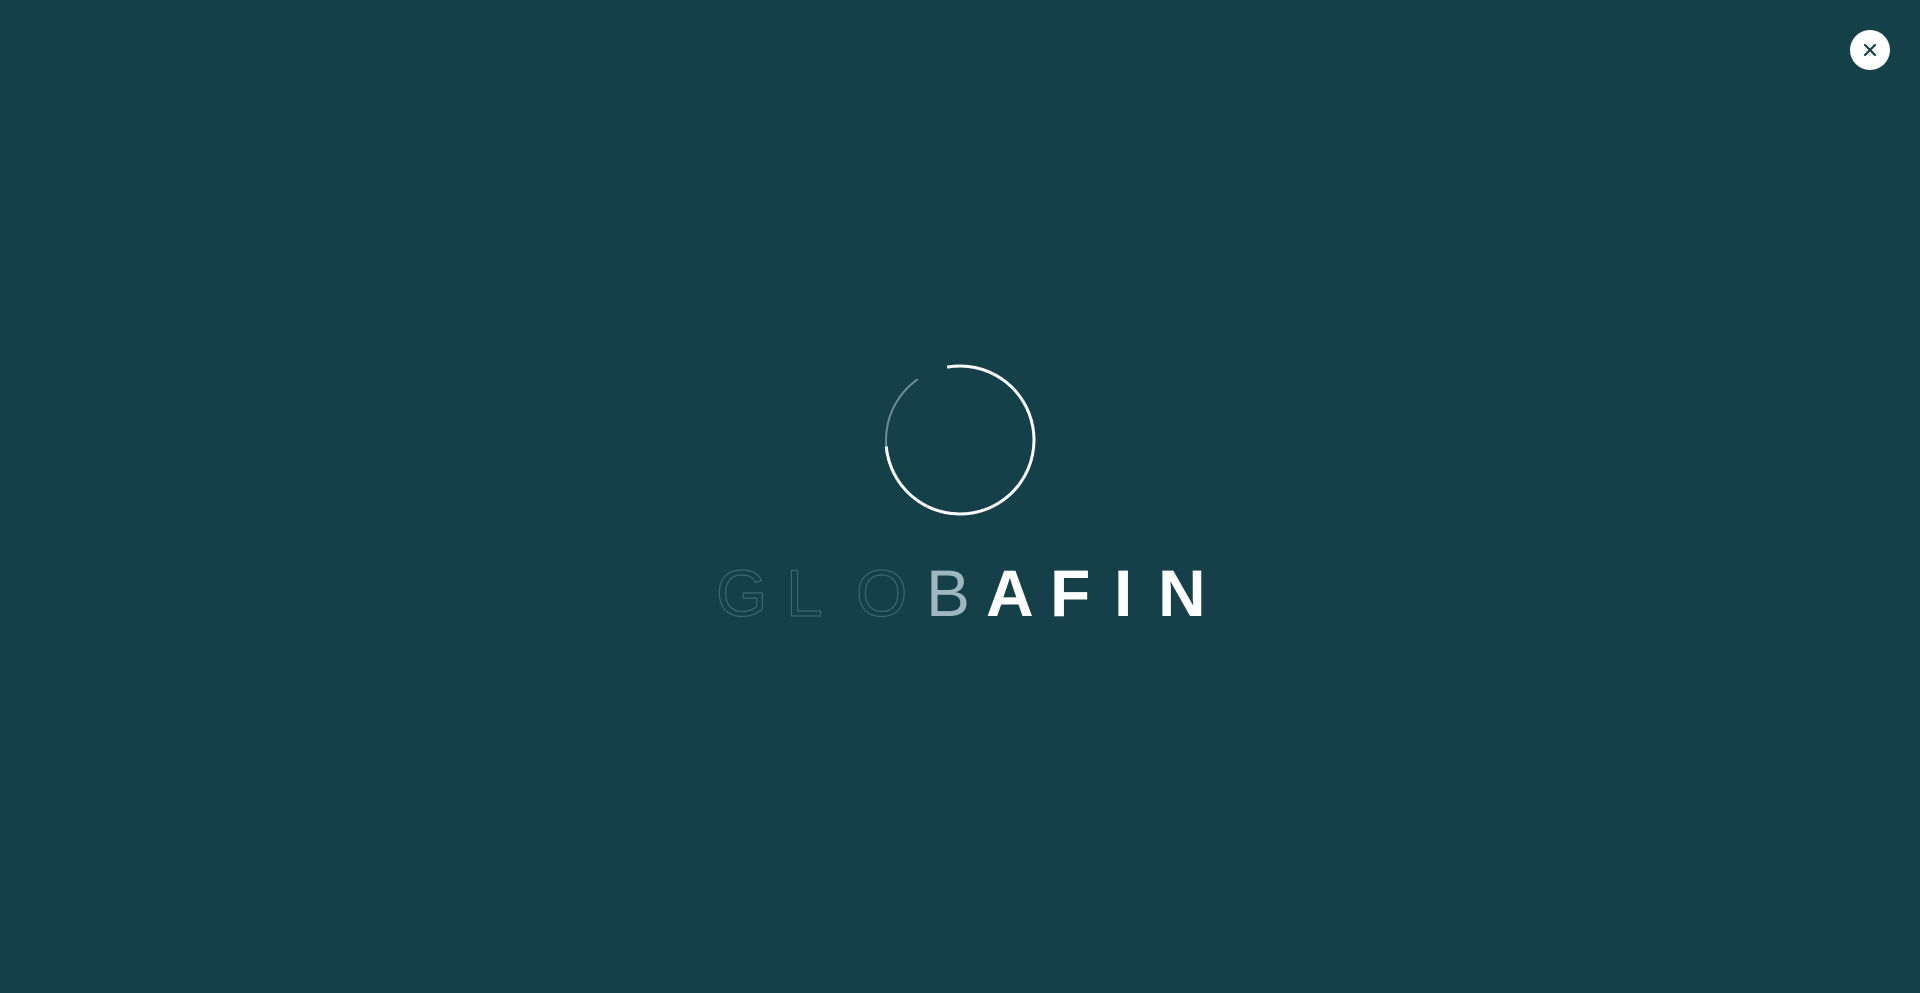 The height and width of the screenshot is (993, 1920). What do you see at coordinates (1182, 593) in the screenshot?
I see `logo-letter: N` at bounding box center [1182, 593].